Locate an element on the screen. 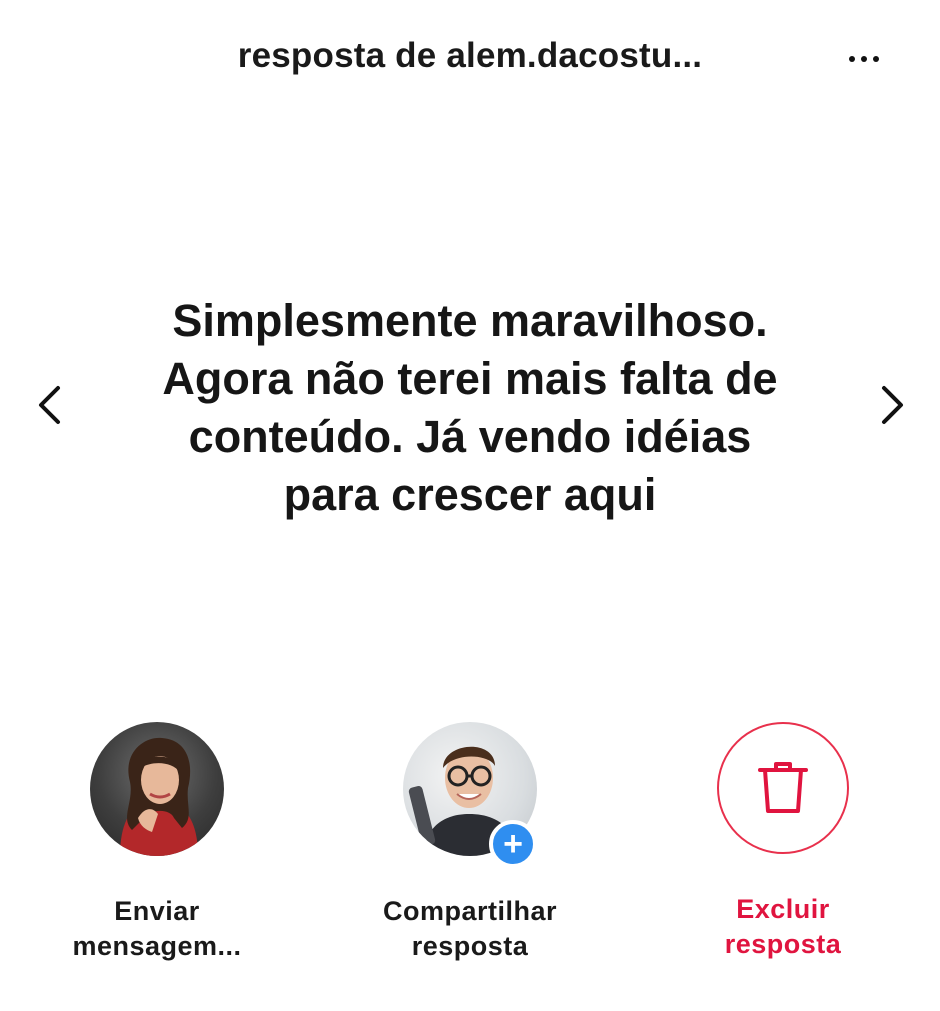 The image size is (940, 1011). message-line: Simplesmente maravilhoso. is located at coordinates (470, 320).